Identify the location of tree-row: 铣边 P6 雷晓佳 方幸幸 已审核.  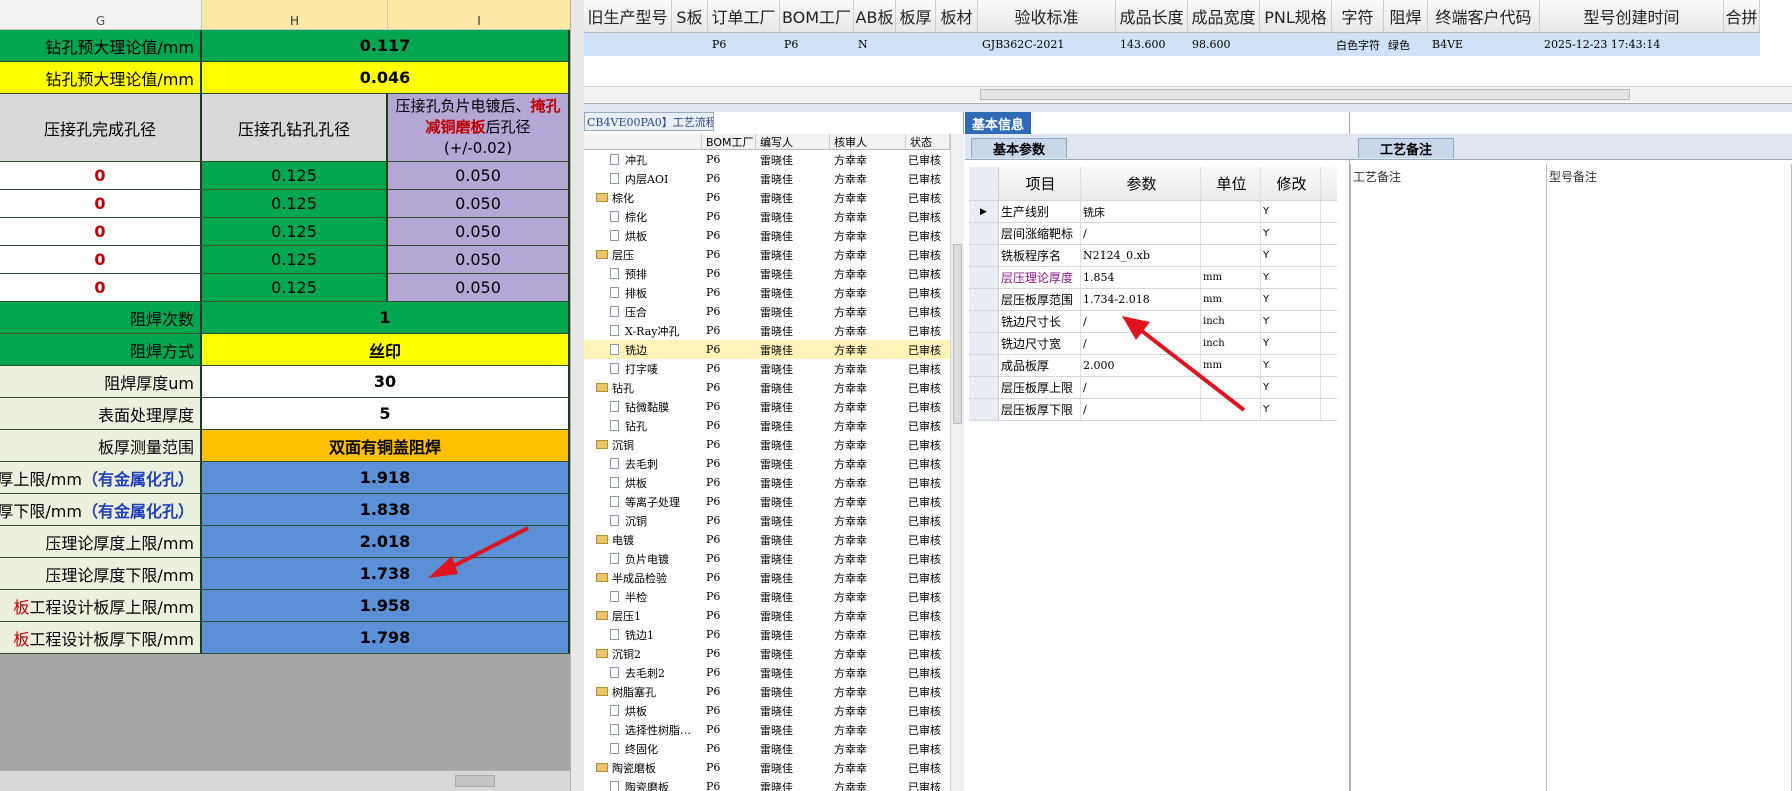
(767, 349).